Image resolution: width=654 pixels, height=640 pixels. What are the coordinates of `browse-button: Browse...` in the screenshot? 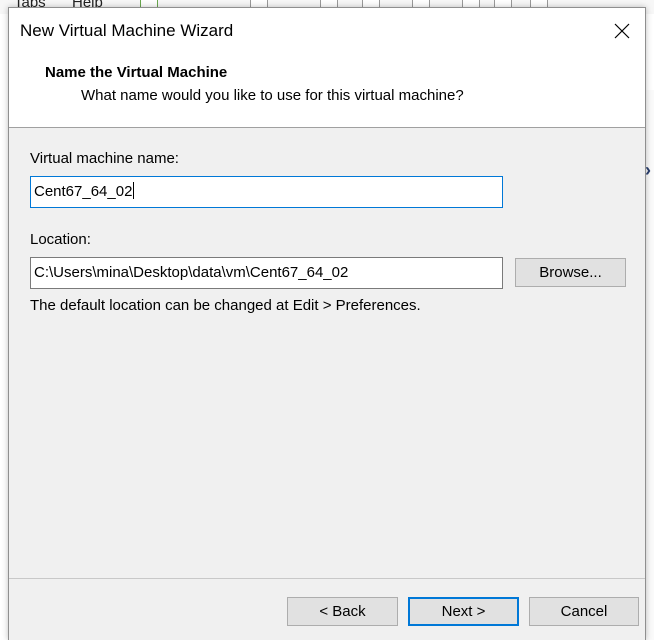 It's located at (570, 272).